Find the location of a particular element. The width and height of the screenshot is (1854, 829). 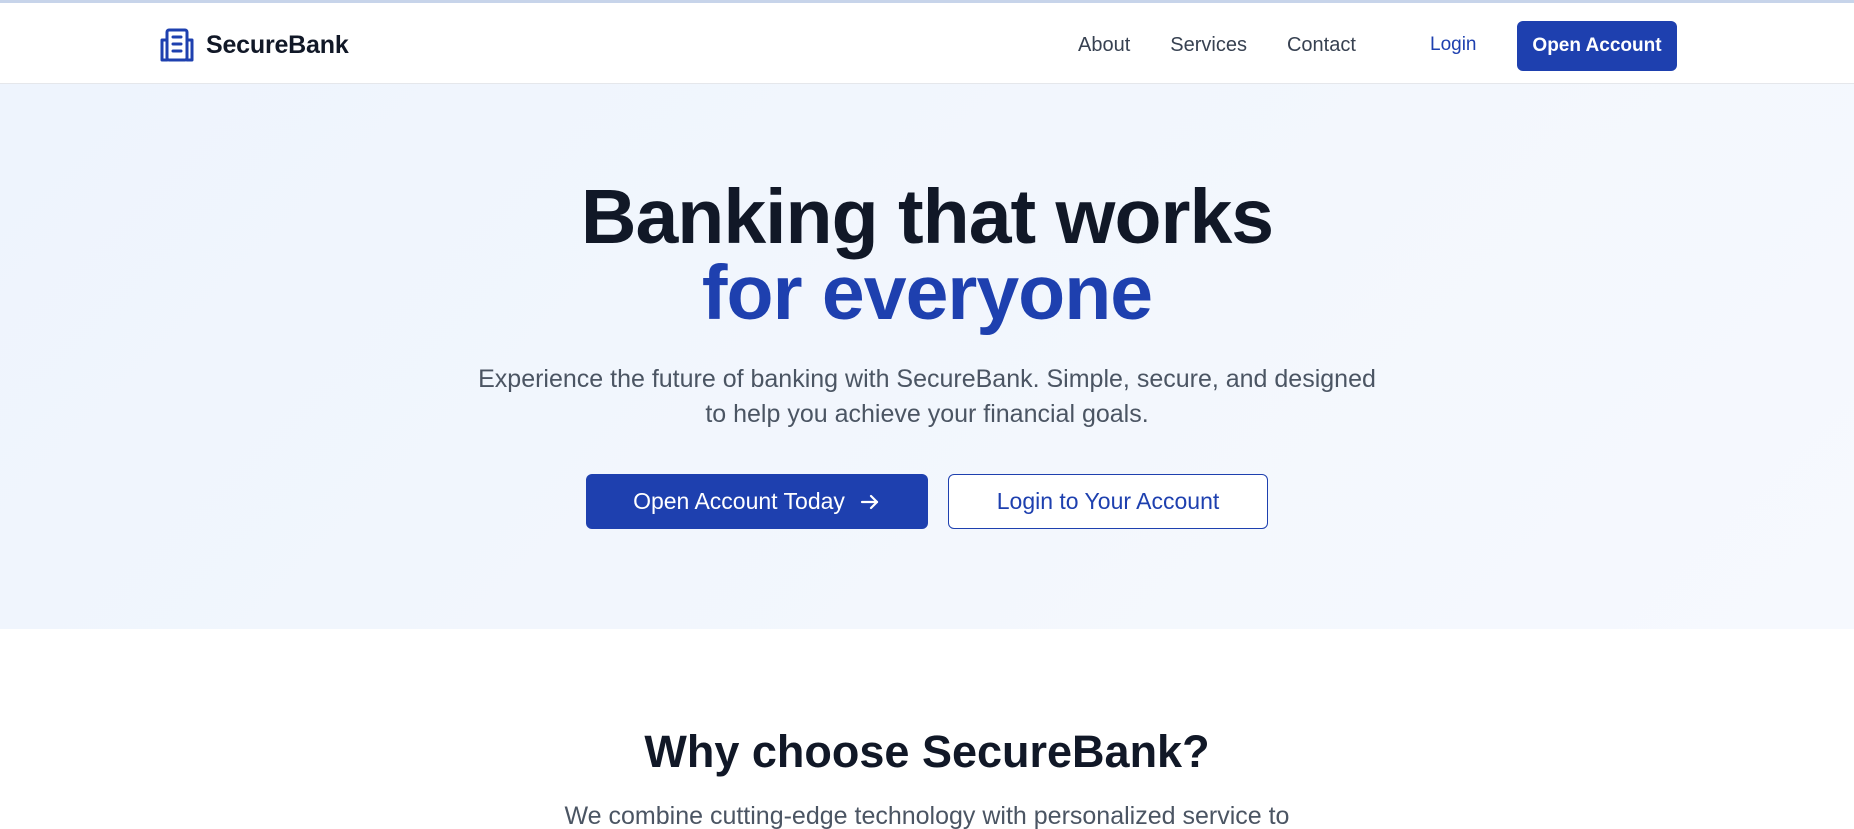

main-nav: About Services Contact is located at coordinates (1237, 45).